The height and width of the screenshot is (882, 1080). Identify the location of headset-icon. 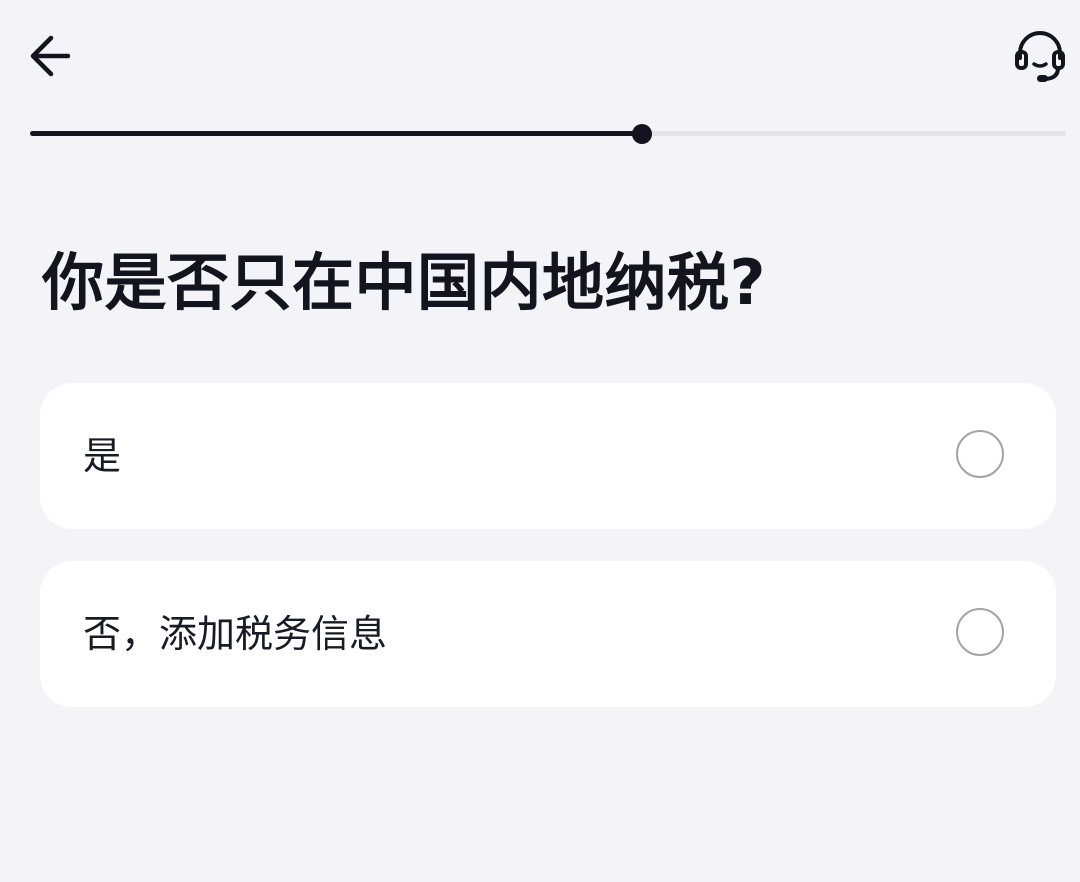
(1040, 56).